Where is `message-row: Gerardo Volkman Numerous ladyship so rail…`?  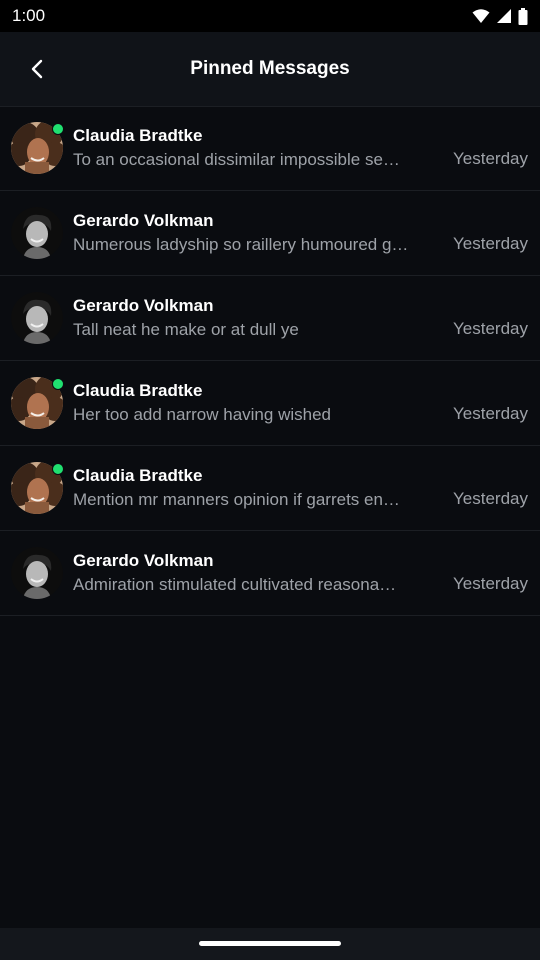
message-row: Gerardo Volkman Numerous ladyship so rail… is located at coordinates (270, 233).